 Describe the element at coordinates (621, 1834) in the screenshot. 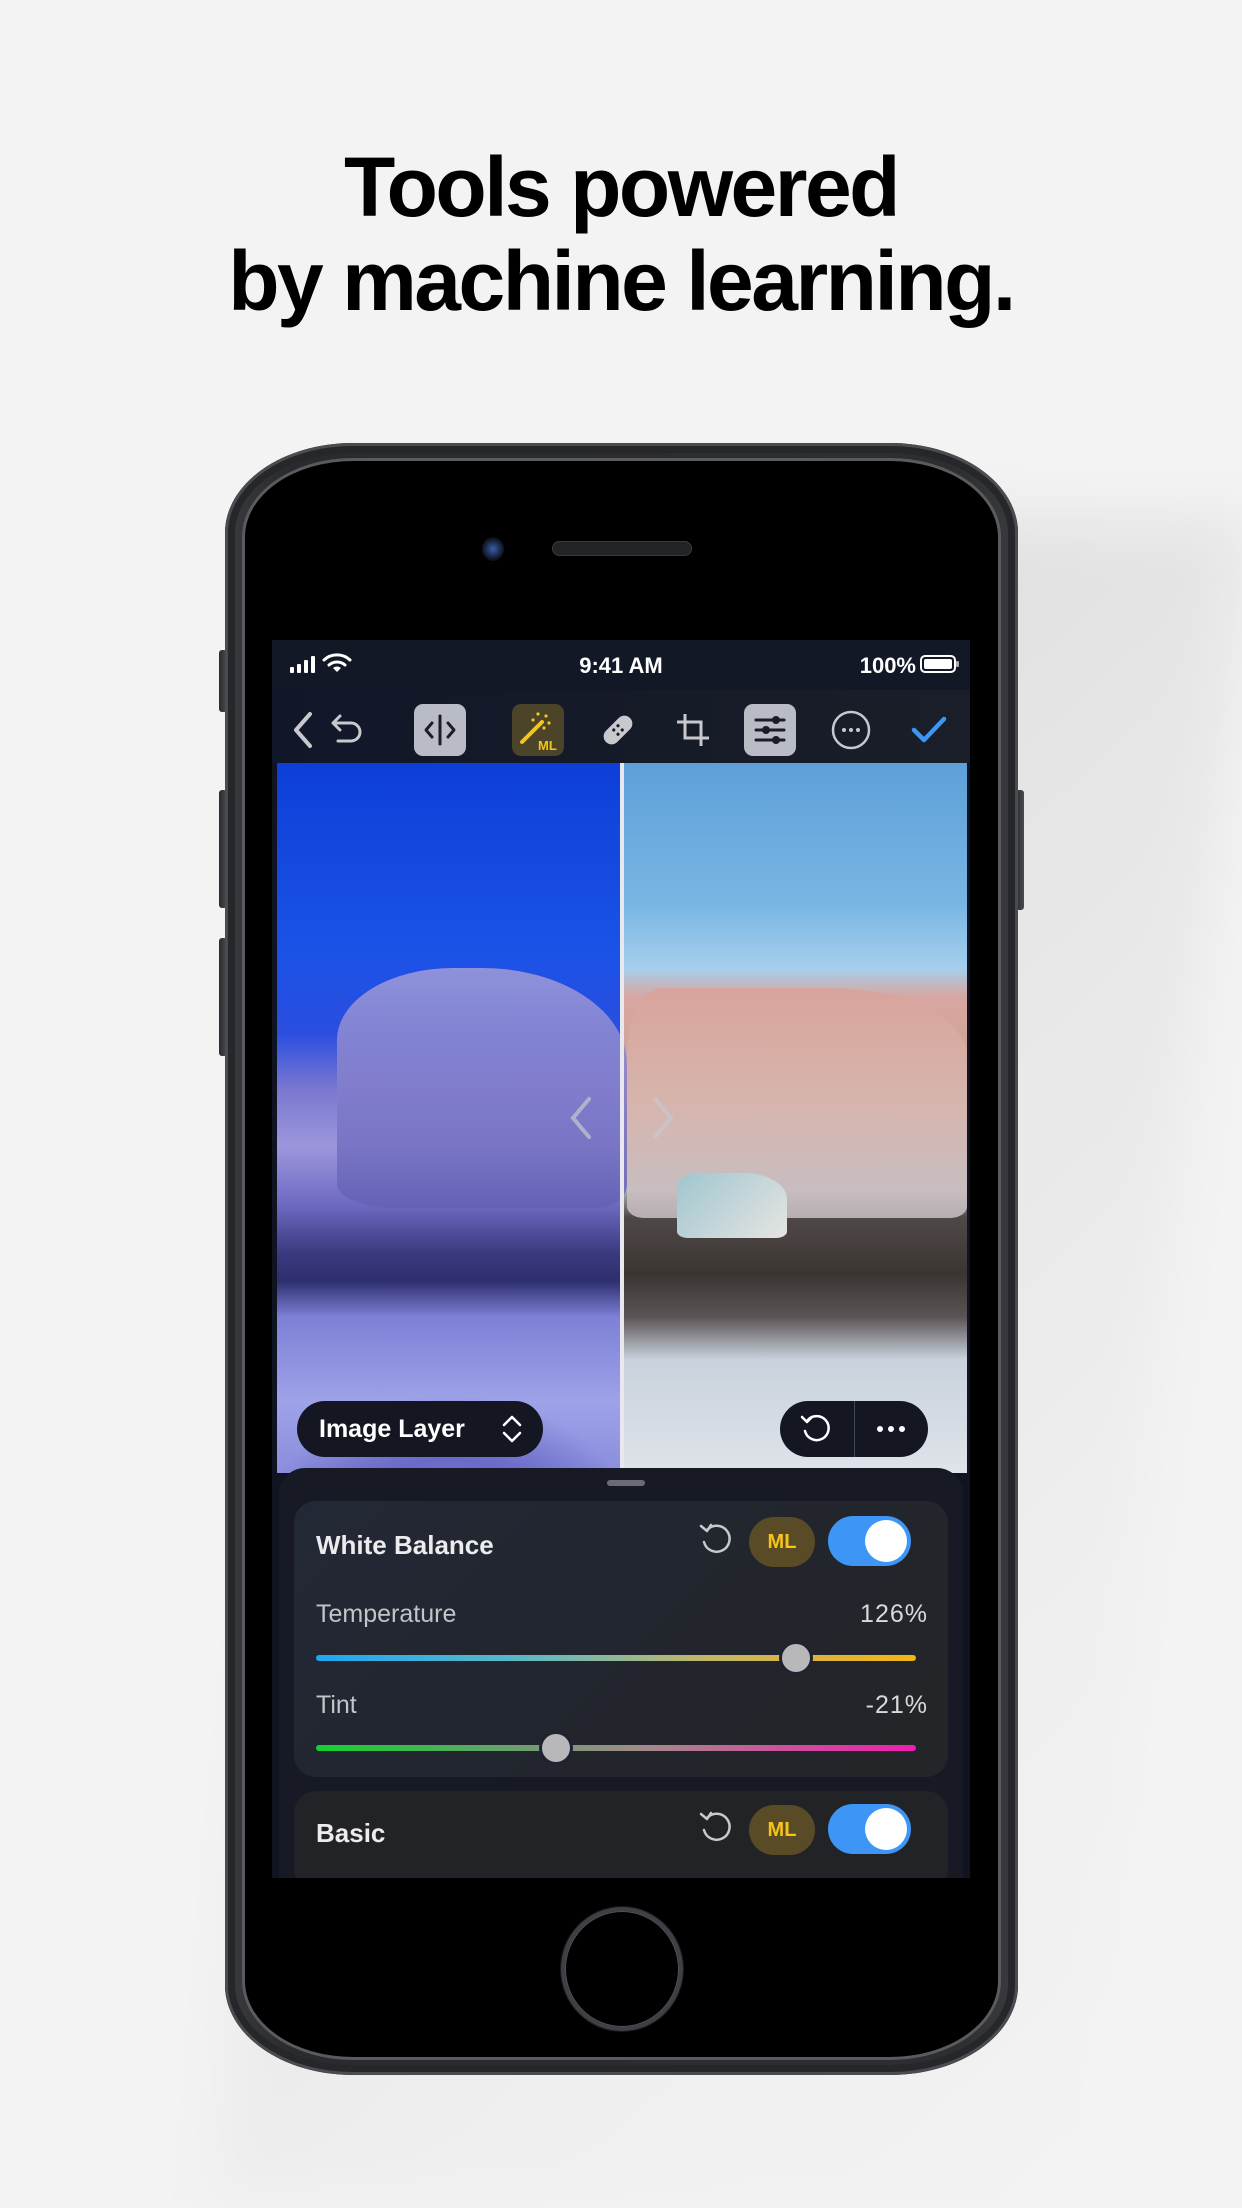

I see `basic-card: Basic ML` at that location.